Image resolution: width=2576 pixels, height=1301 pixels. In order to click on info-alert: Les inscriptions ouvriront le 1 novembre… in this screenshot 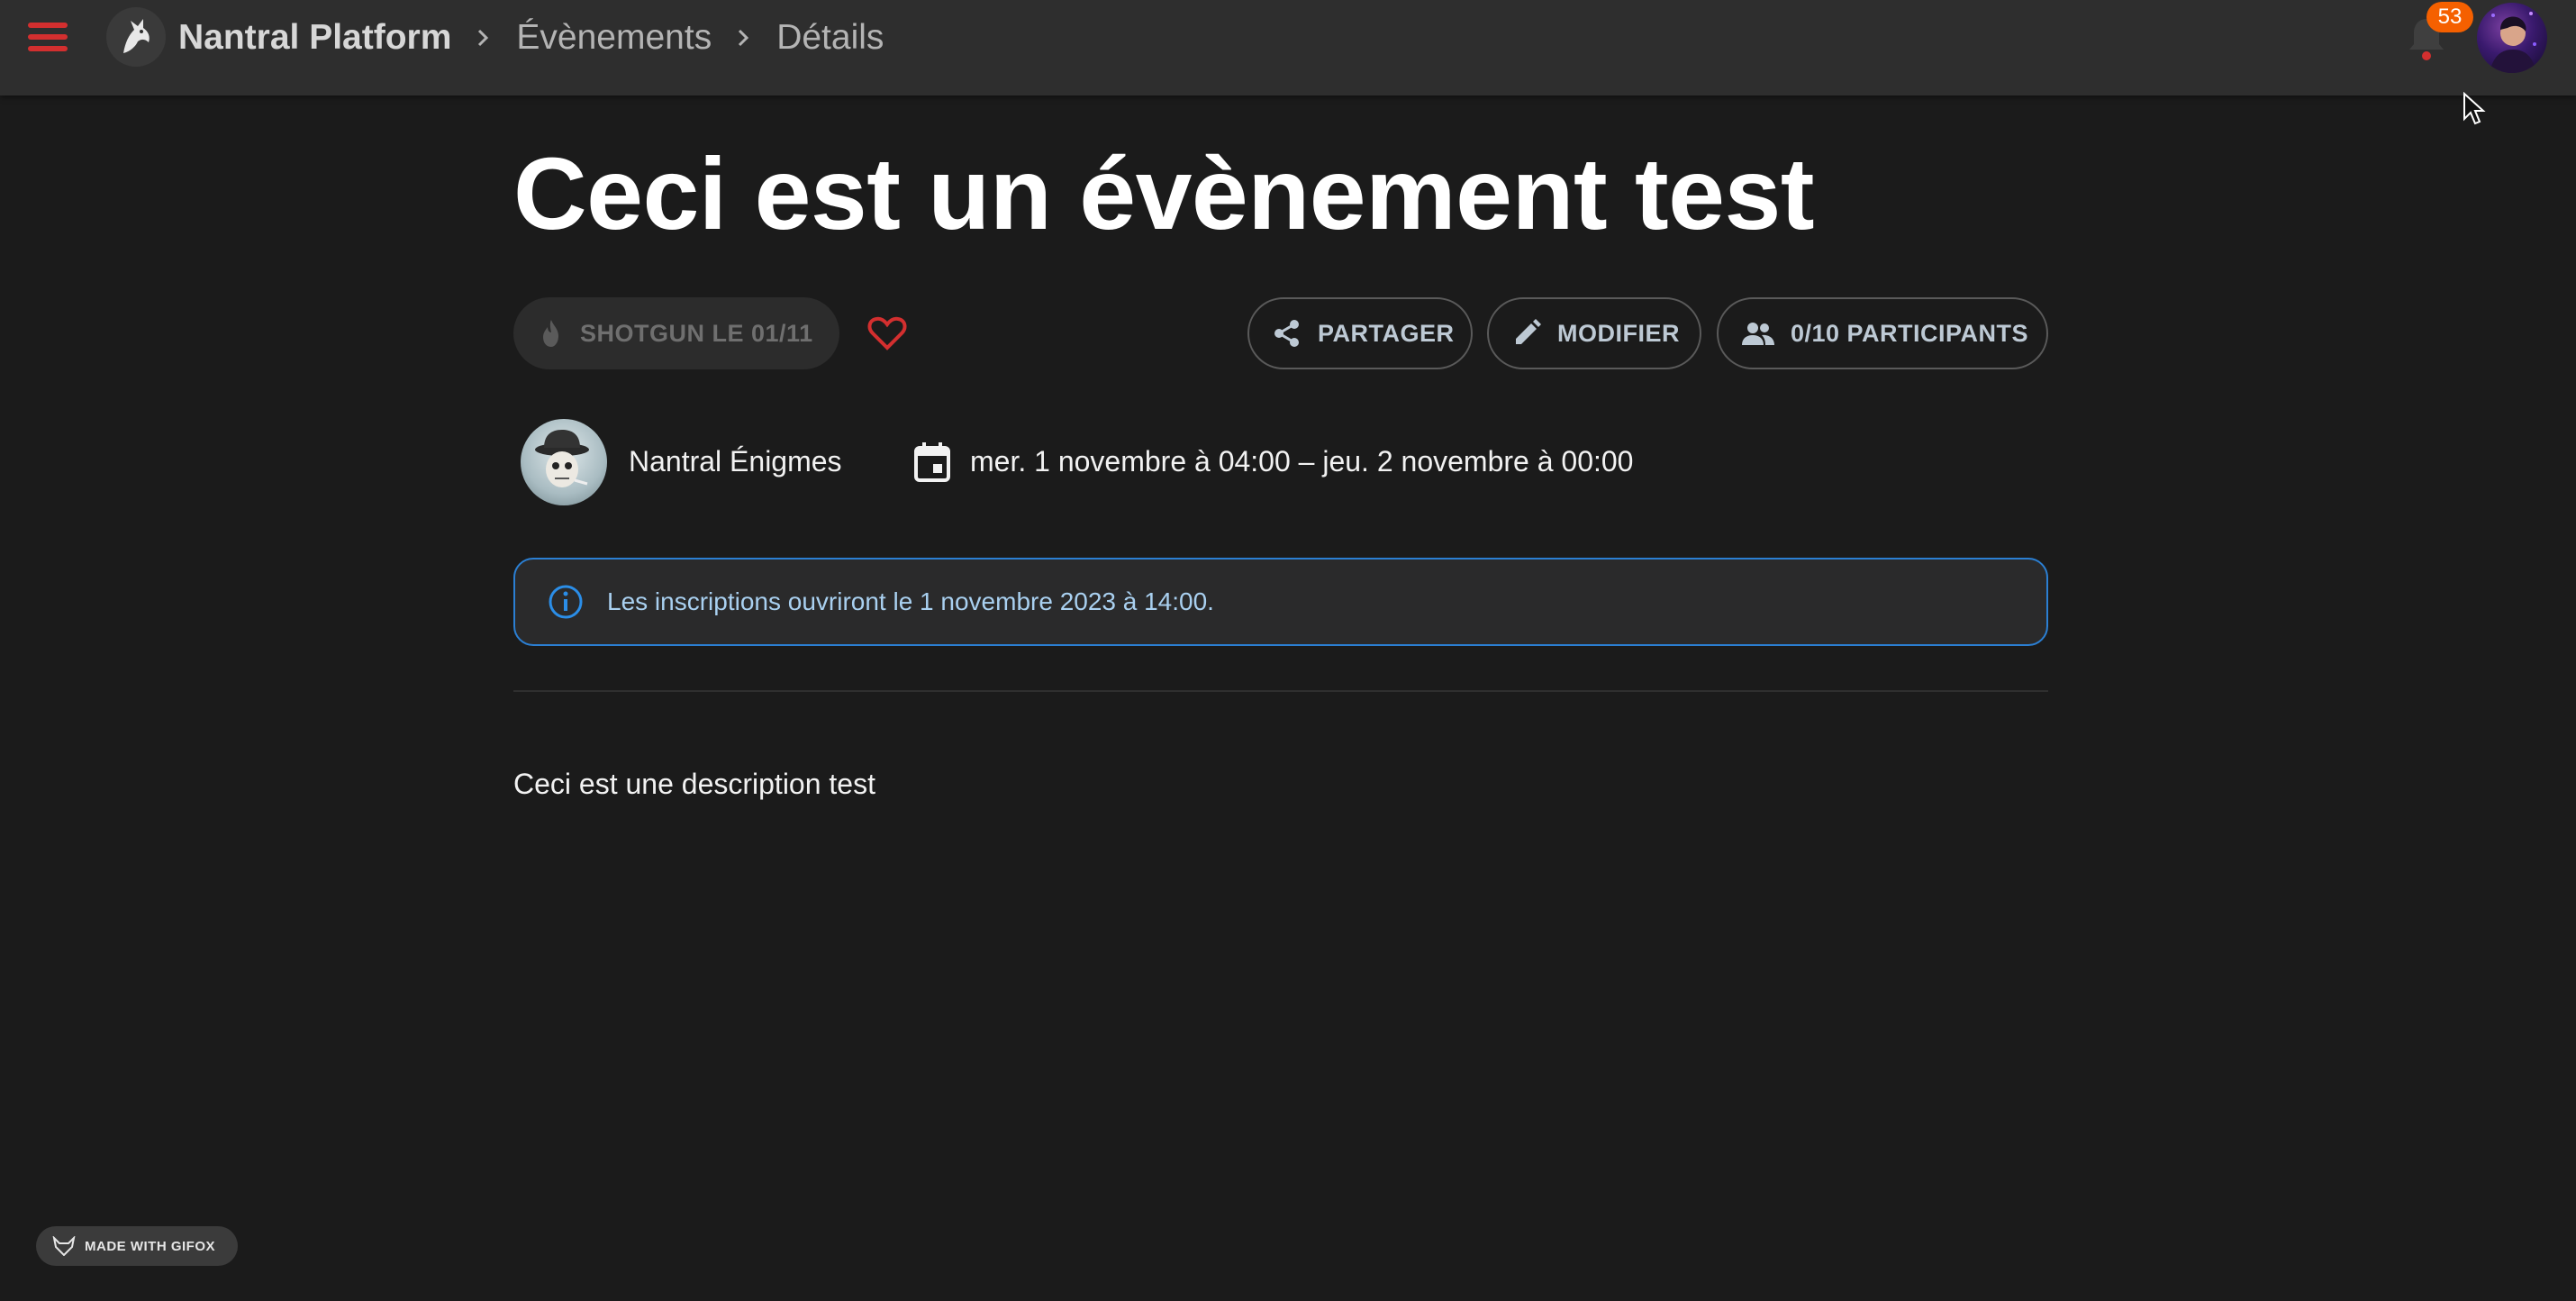, I will do `click(1280, 602)`.